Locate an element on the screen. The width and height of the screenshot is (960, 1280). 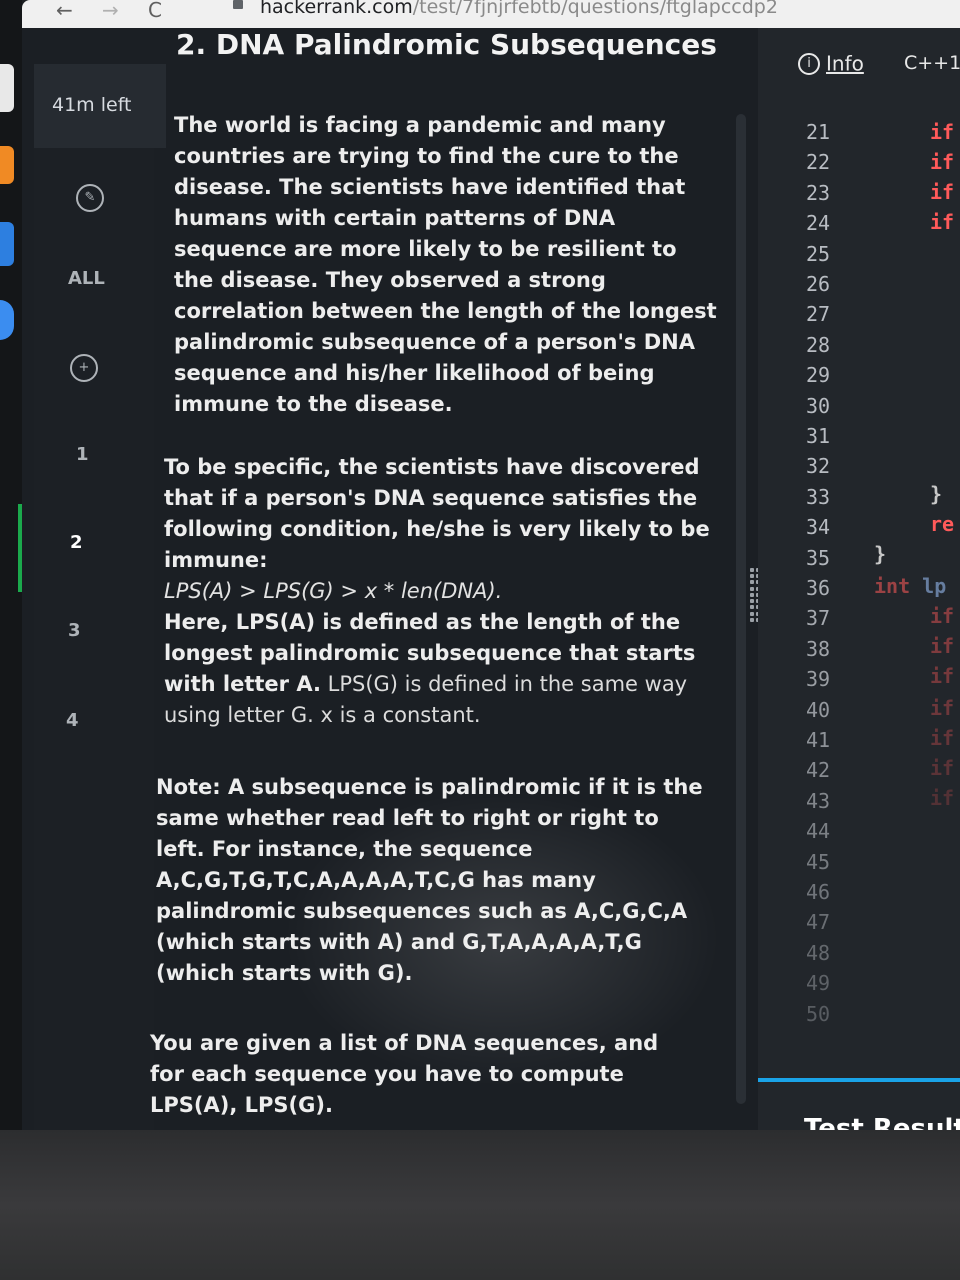
line-number: 30 is located at coordinates (818, 405).